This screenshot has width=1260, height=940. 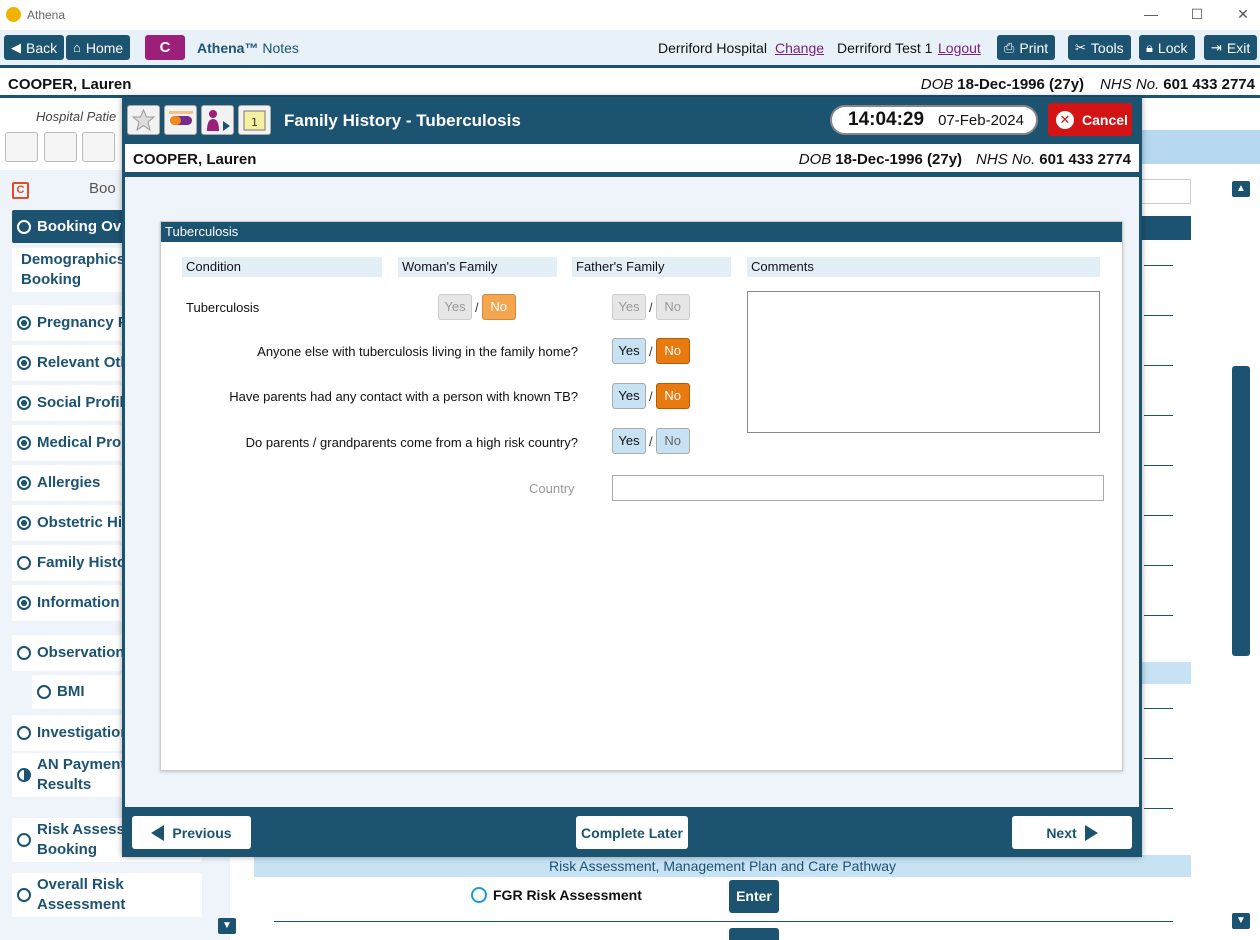 What do you see at coordinates (651, 351) in the screenshot?
I see `family-home-toggle: Yes / No` at bounding box center [651, 351].